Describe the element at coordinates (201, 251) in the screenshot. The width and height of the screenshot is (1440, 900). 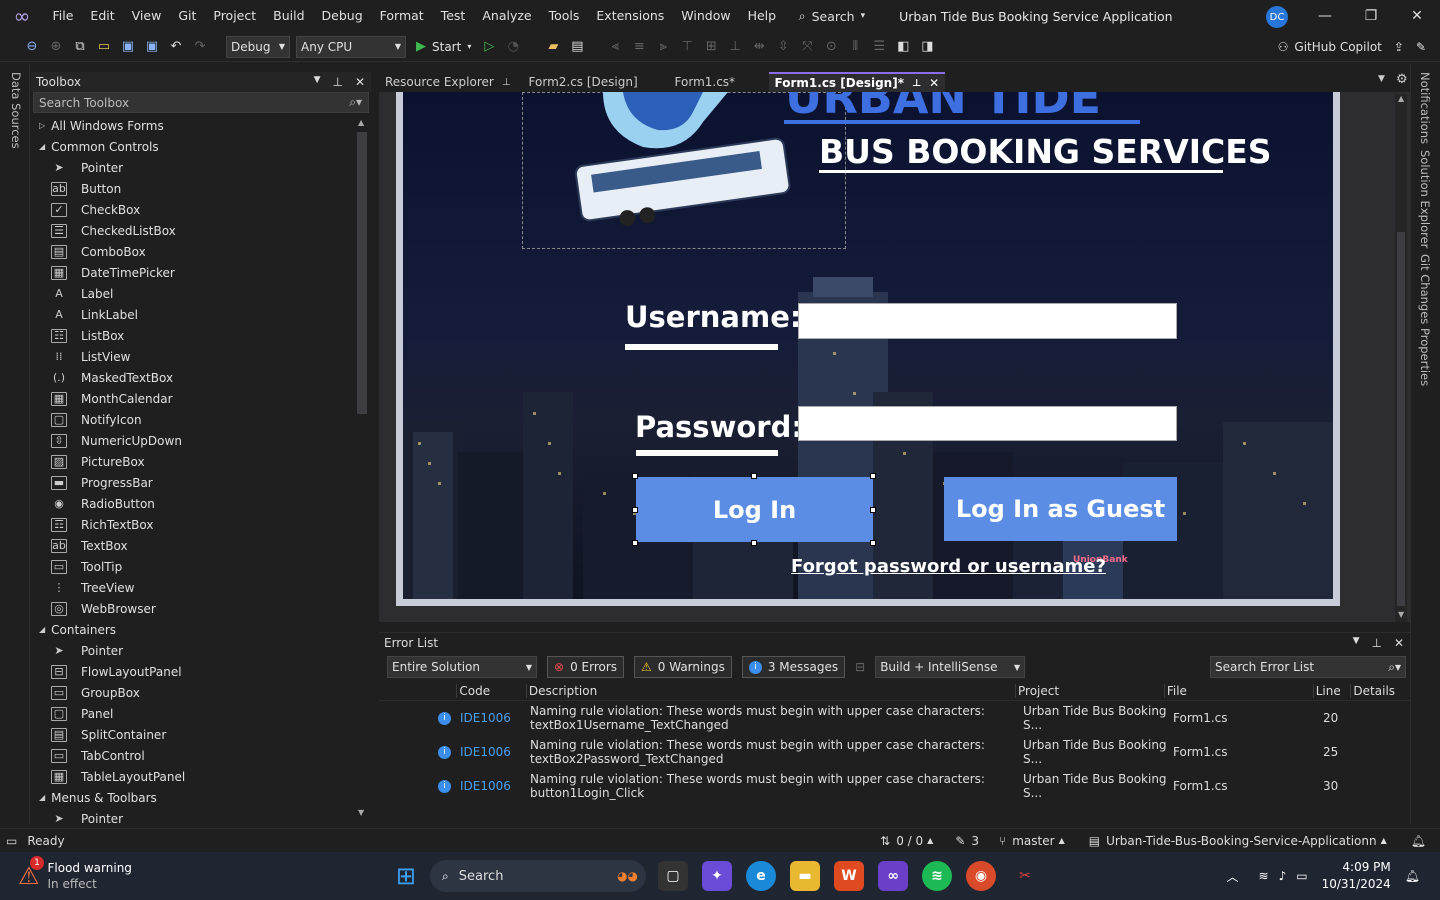
I see `toolbox-item: ▤ ComboBox` at that location.